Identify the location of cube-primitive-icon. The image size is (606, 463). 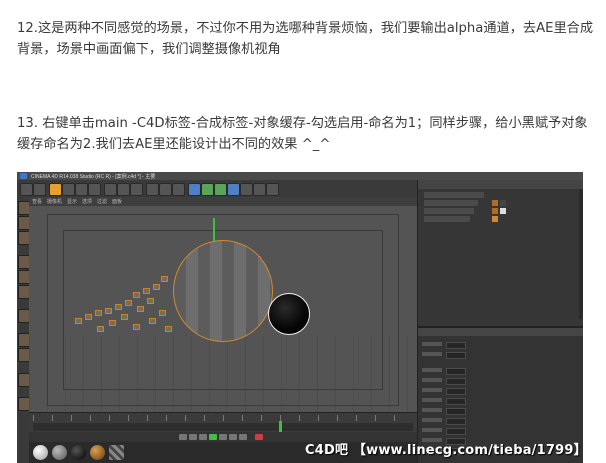
(194, 189).